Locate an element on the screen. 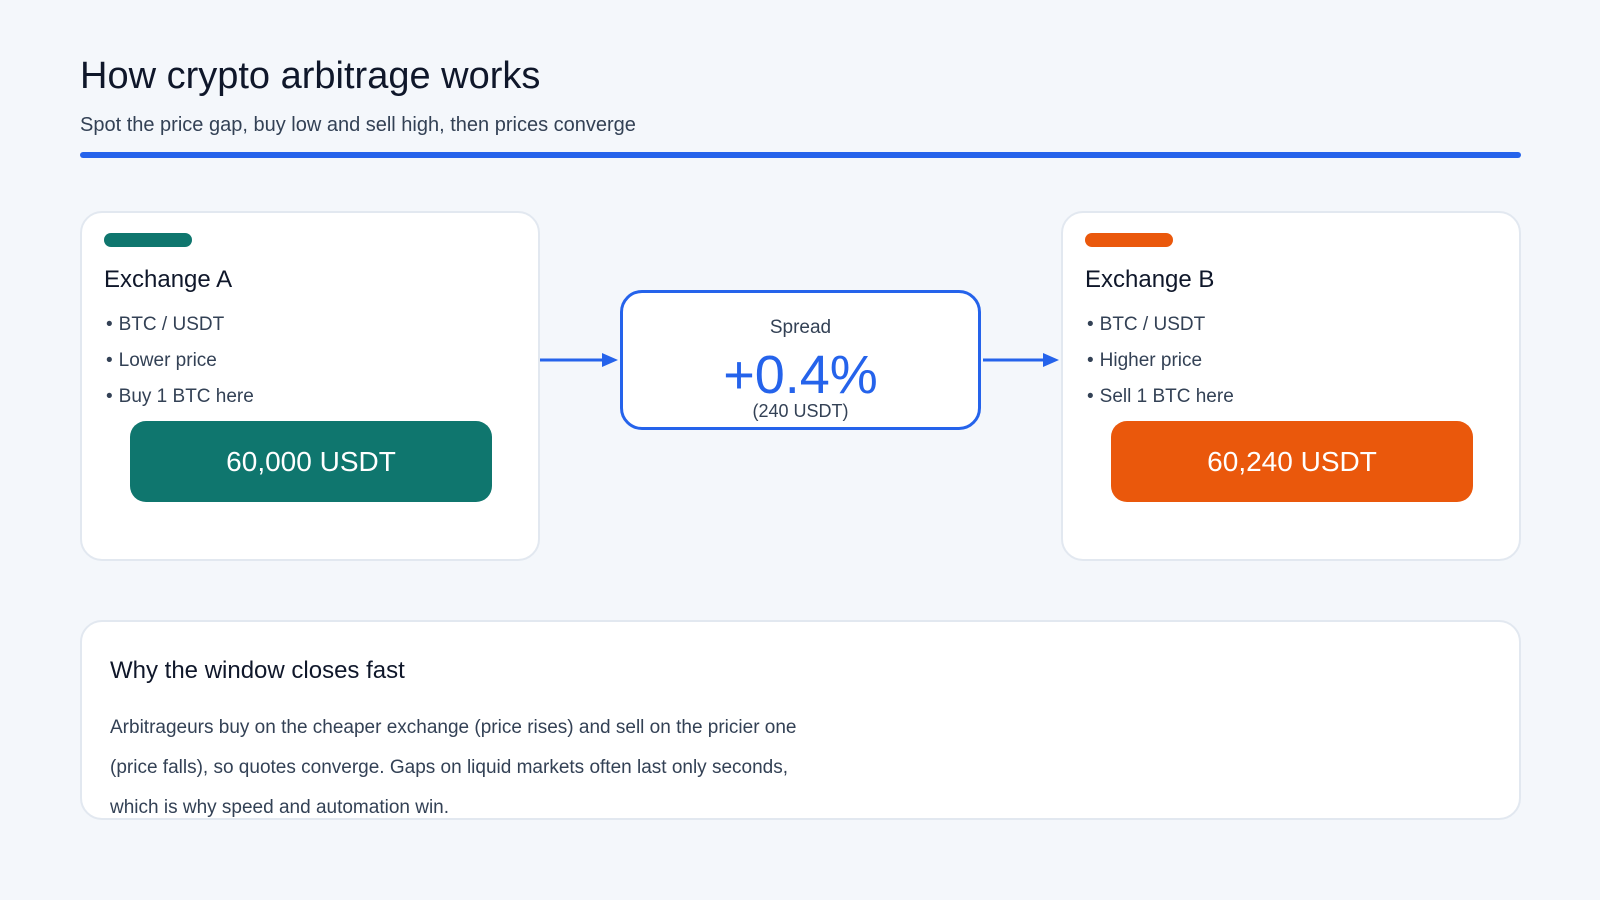 This screenshot has width=1600, height=900. bullet-text: Lower price is located at coordinates (167, 360).